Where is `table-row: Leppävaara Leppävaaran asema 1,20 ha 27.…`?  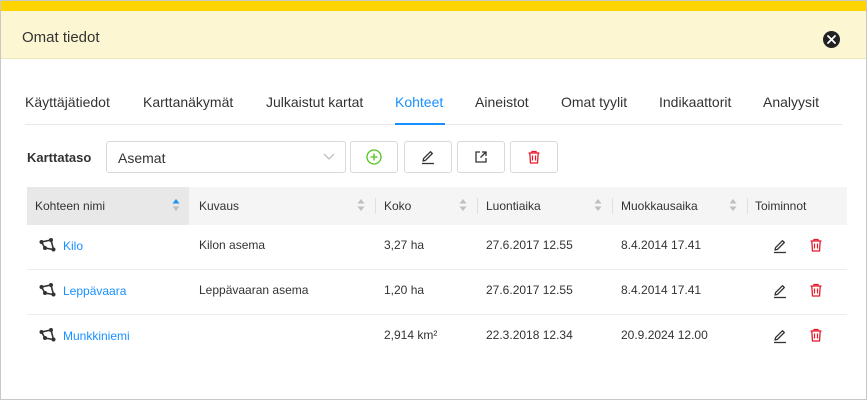
table-row: Leppävaara Leppävaaran asema 1,20 ha 27.… is located at coordinates (437, 292).